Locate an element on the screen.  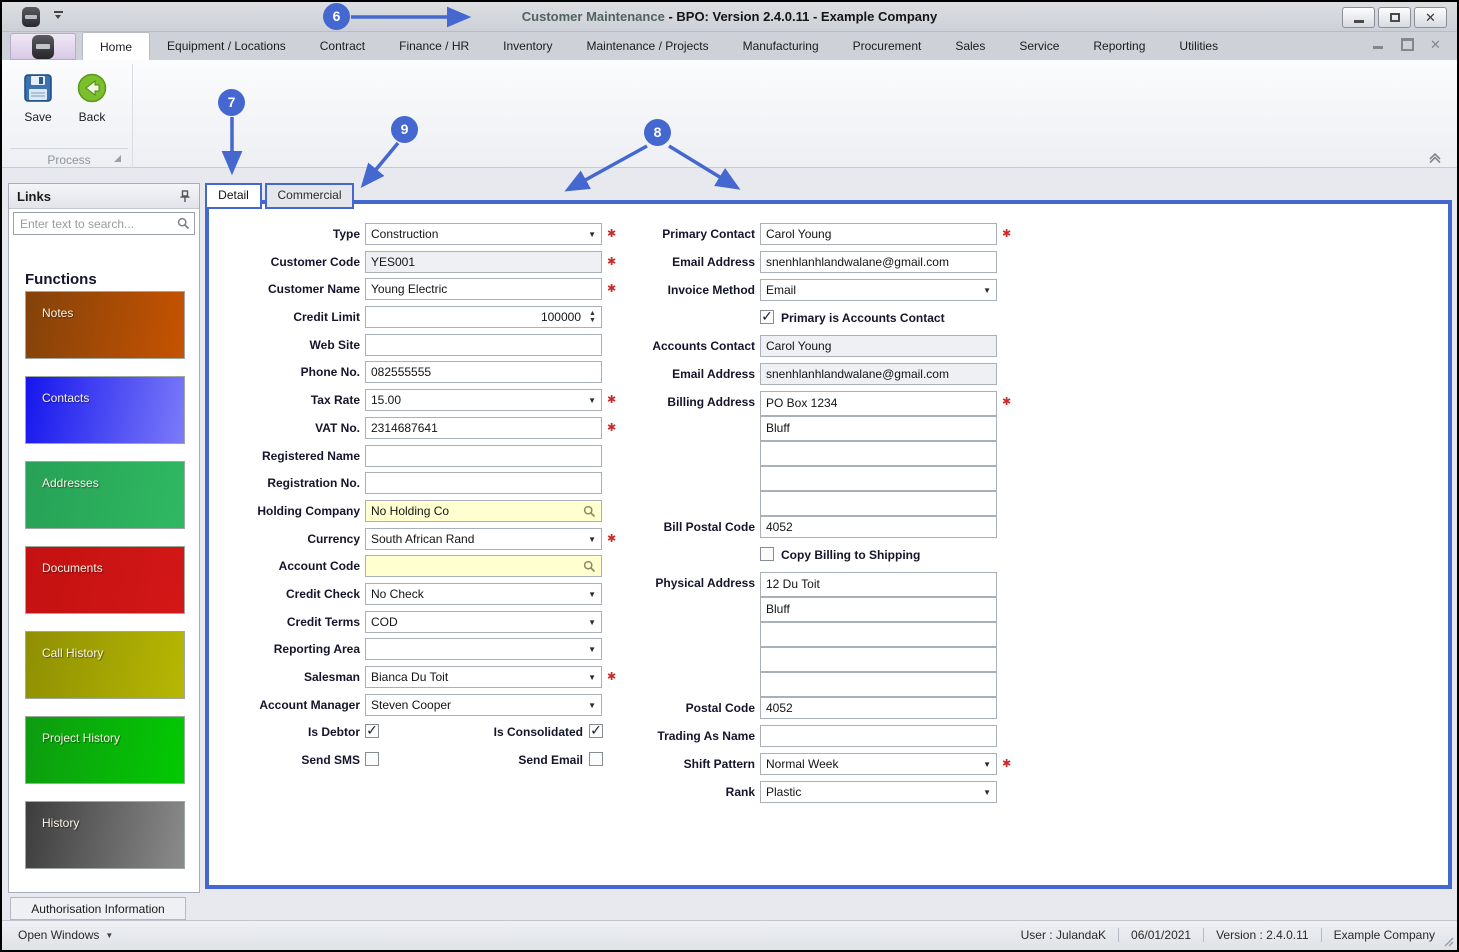
status-separator is located at coordinates (1321, 935).